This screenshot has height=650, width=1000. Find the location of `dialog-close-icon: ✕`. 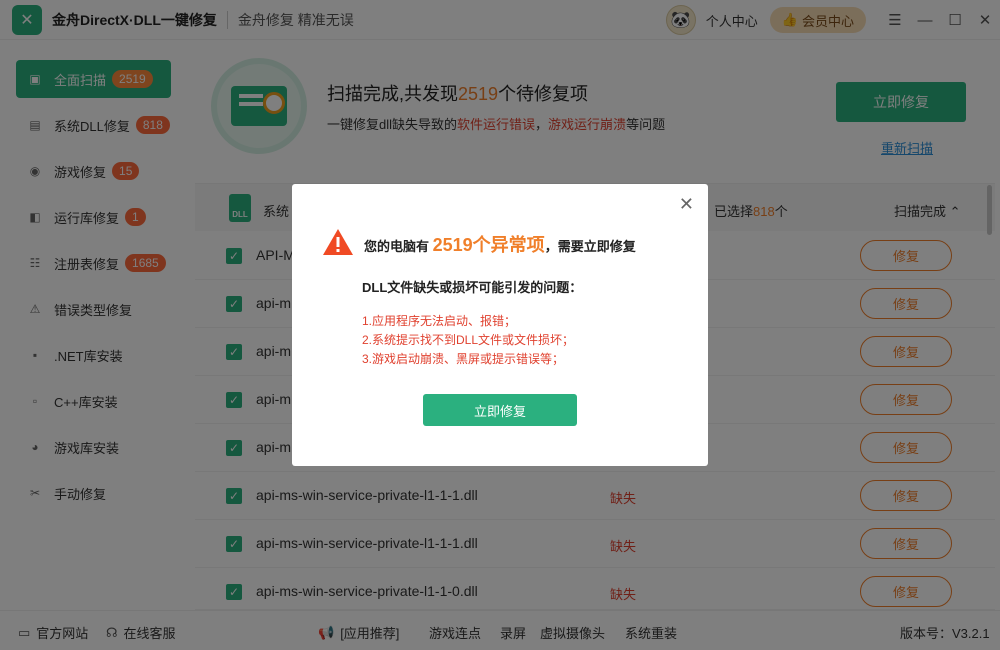

dialog-close-icon: ✕ is located at coordinates (686, 204).